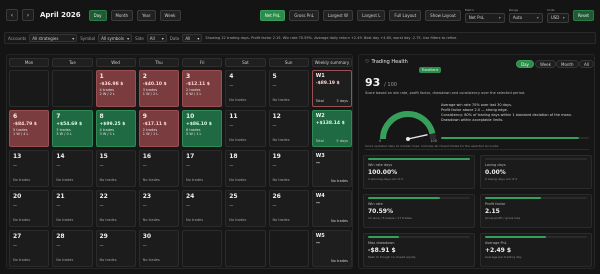 The width and height of the screenshot is (600, 274). I want to click on chevron-down-icon: ▾, so click(162, 38).